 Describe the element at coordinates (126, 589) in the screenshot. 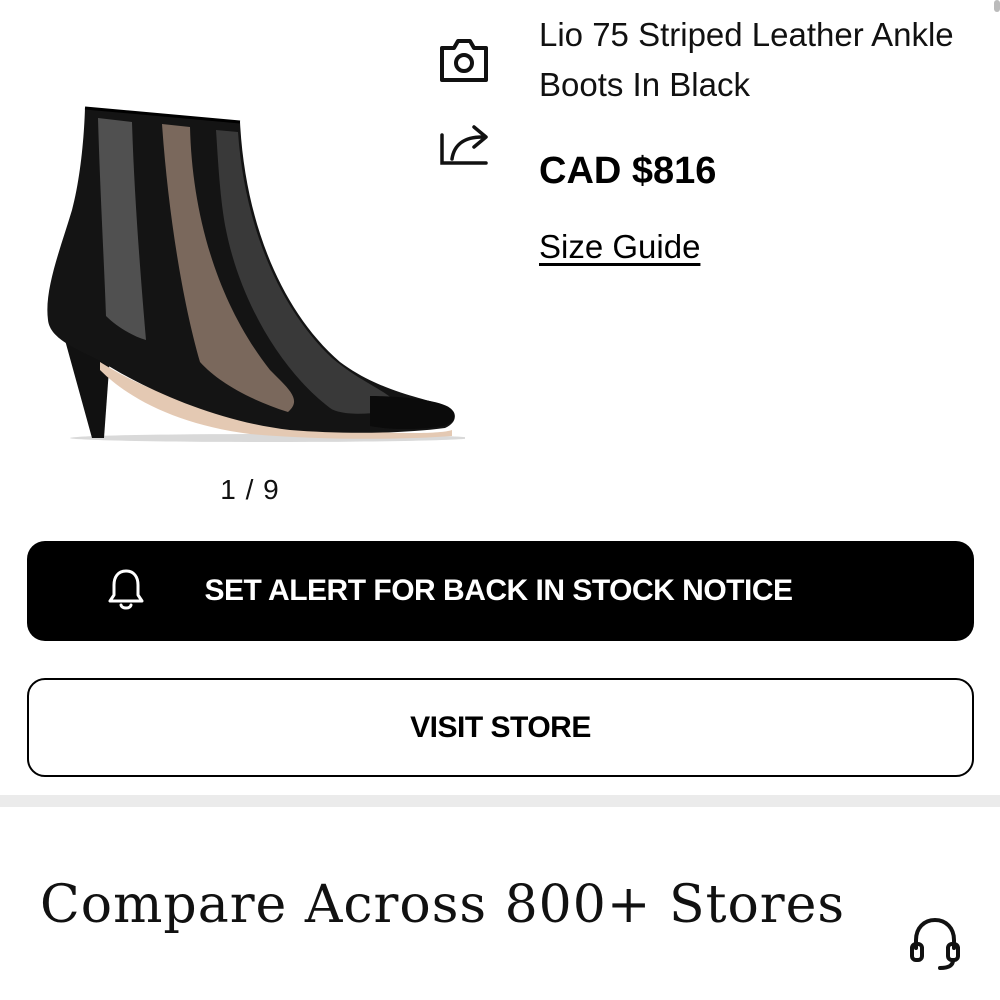

I see `bell-icon` at that location.